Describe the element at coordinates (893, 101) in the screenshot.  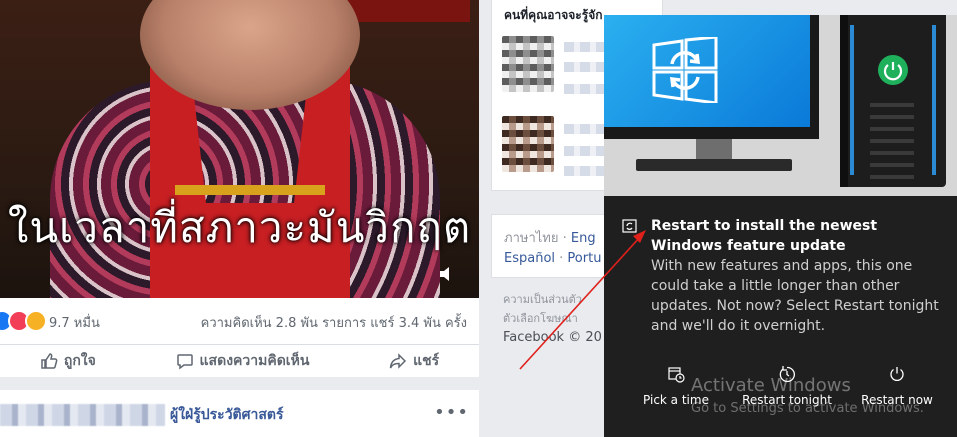
I see `pc-tower-illustration` at that location.